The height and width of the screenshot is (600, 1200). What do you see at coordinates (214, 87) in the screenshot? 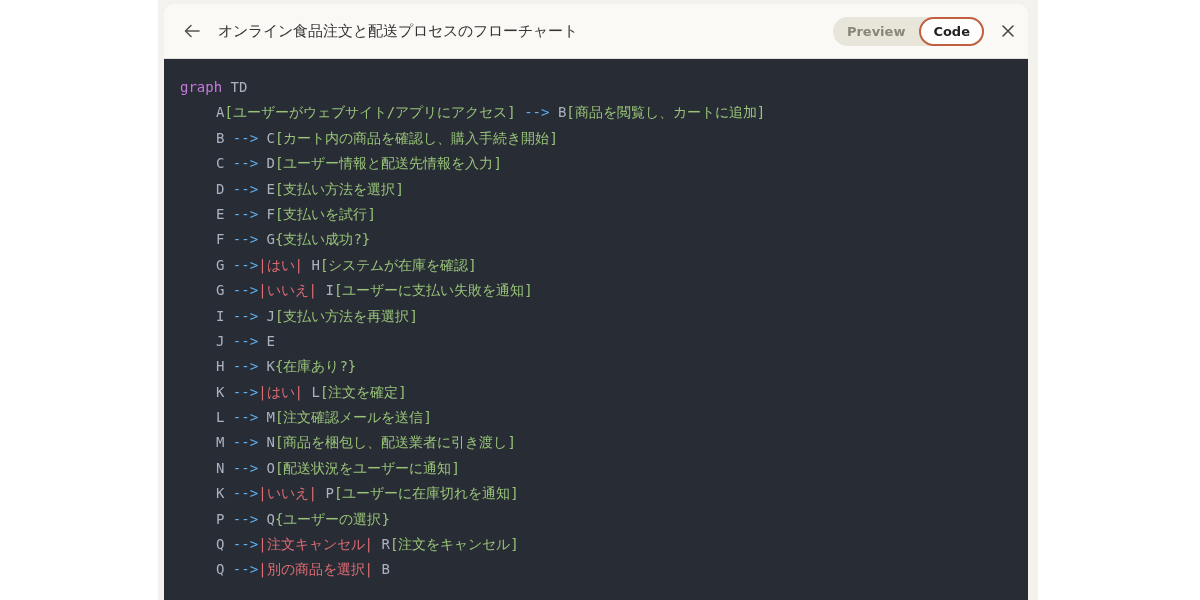
I see `code-line: graph TD` at bounding box center [214, 87].